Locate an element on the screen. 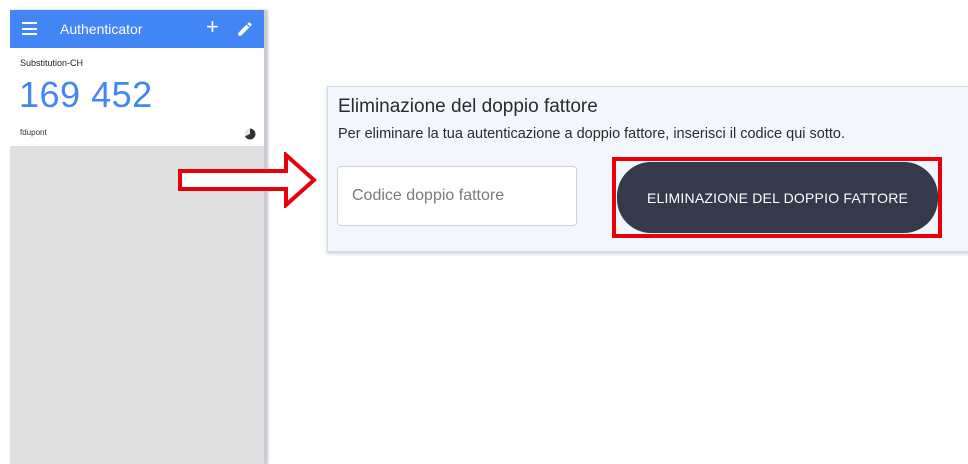 The image size is (968, 464). account-card: Substitution-CH 169 452 fdupont is located at coordinates (137, 97).